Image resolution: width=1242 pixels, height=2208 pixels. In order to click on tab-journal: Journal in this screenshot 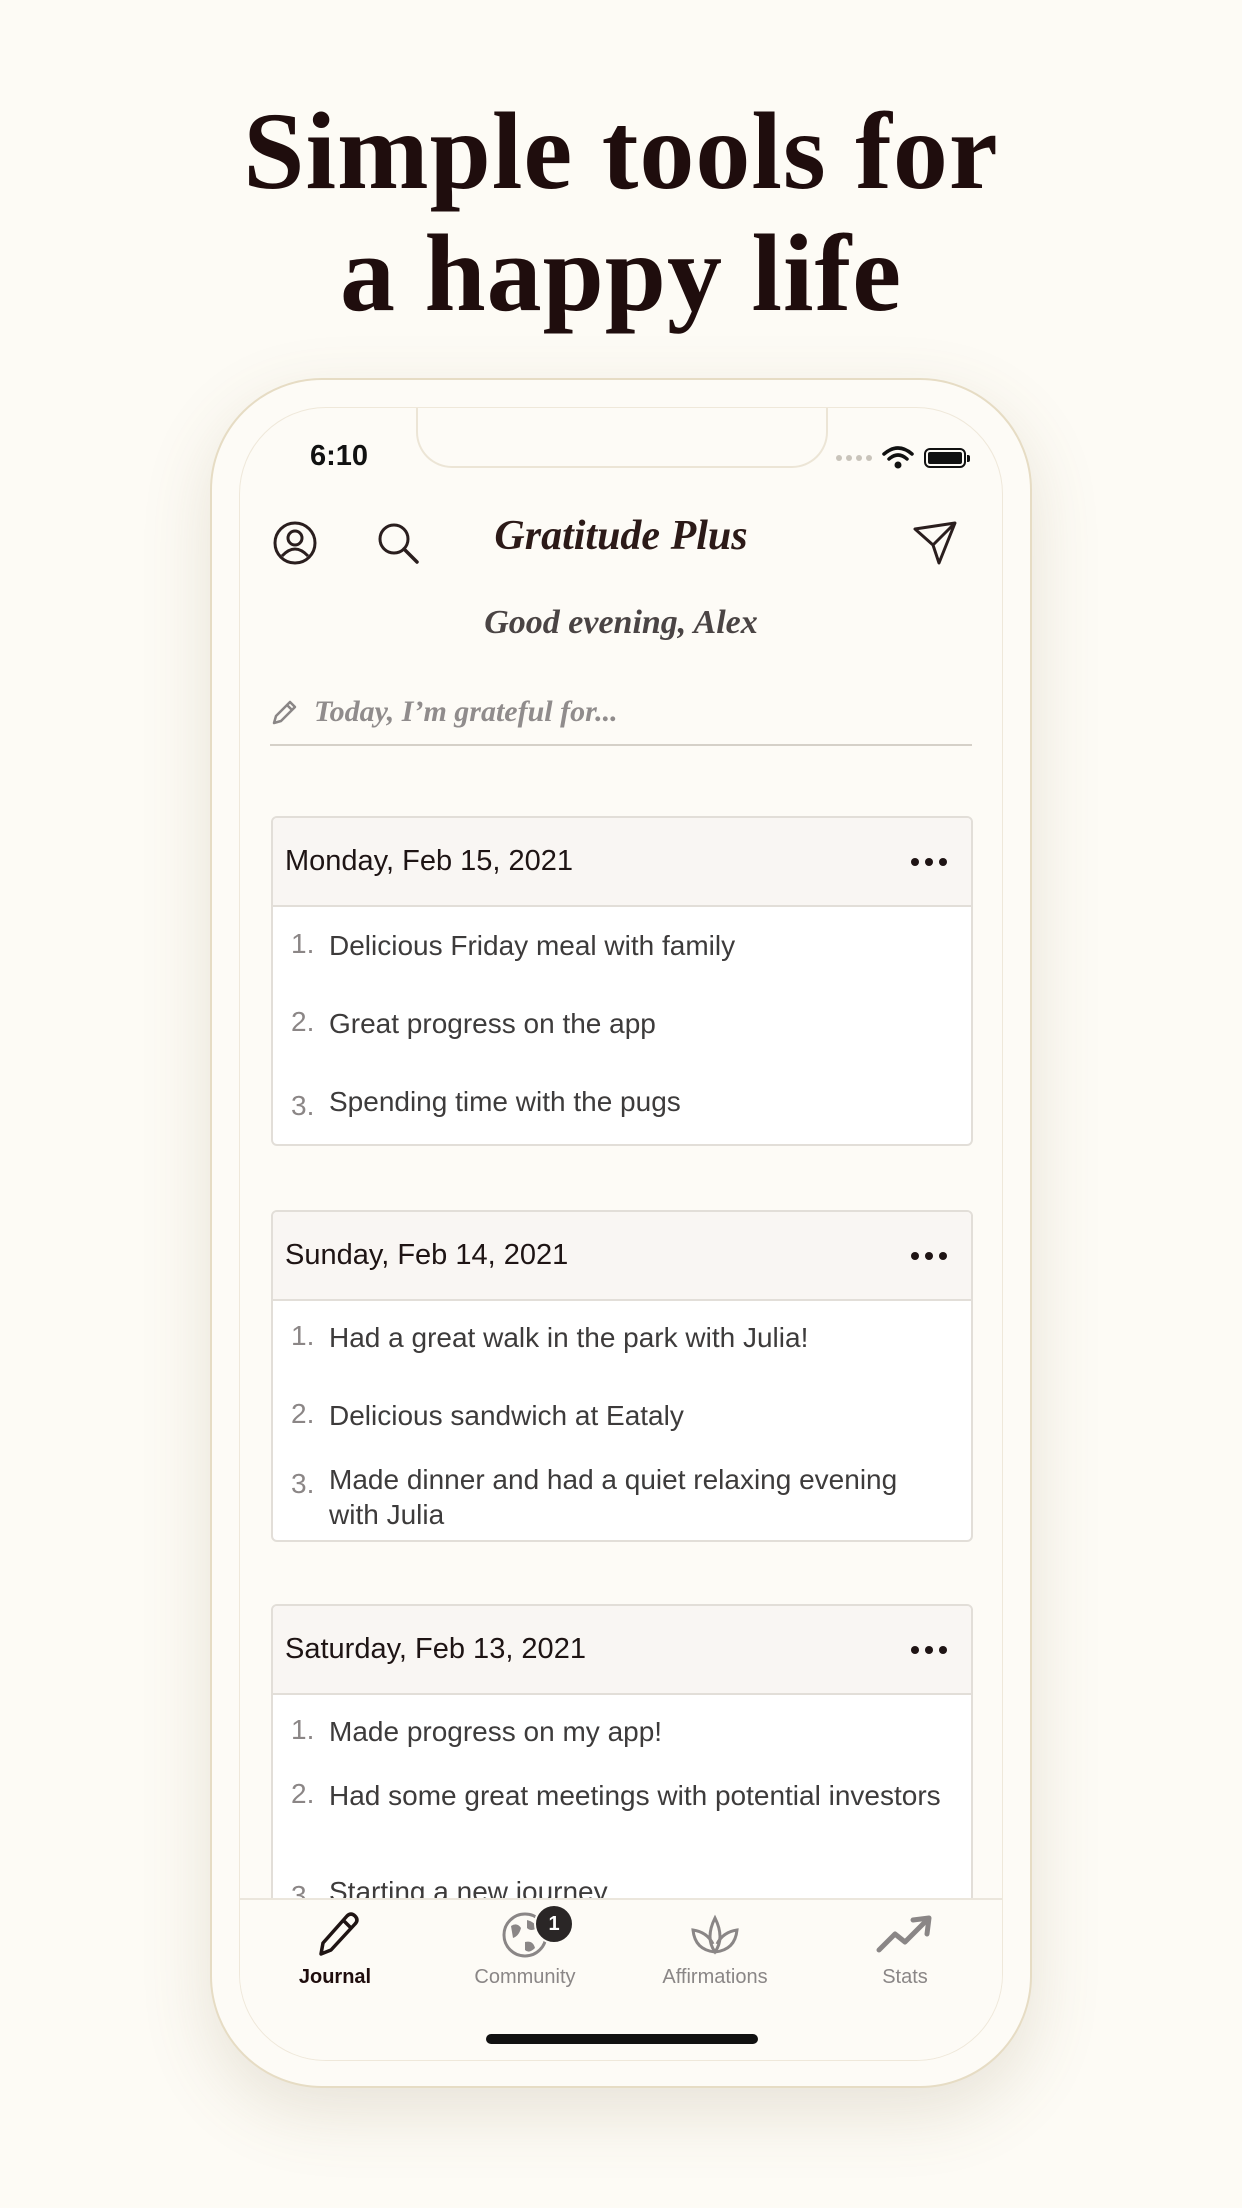, I will do `click(335, 1958)`.